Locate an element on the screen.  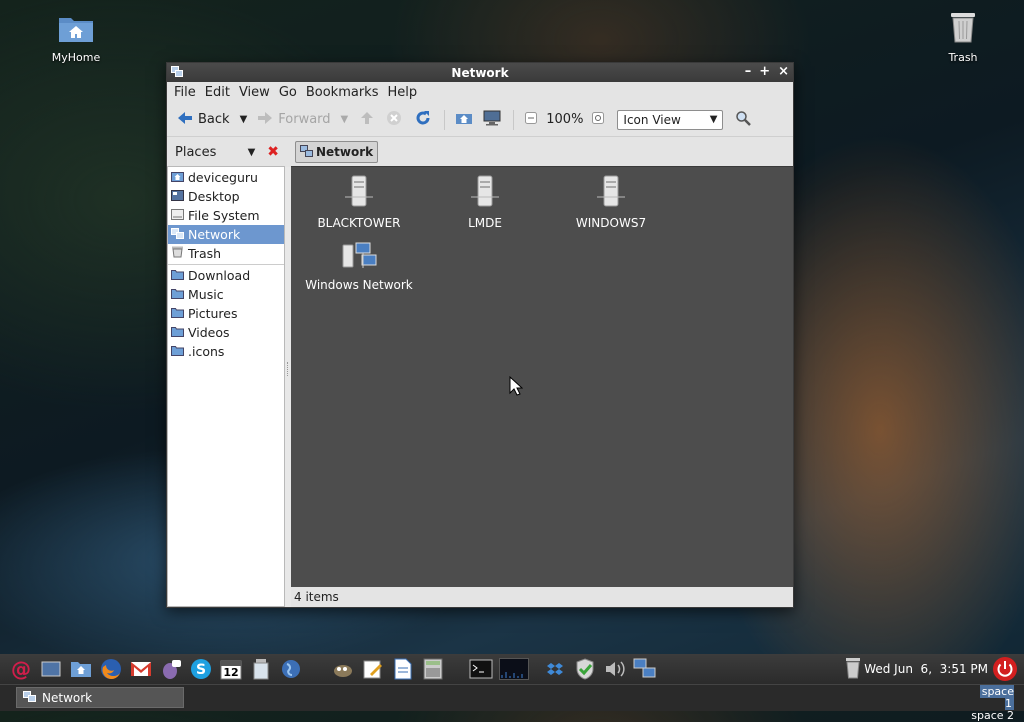
trash-applet-icon is located at coordinates (853, 669).